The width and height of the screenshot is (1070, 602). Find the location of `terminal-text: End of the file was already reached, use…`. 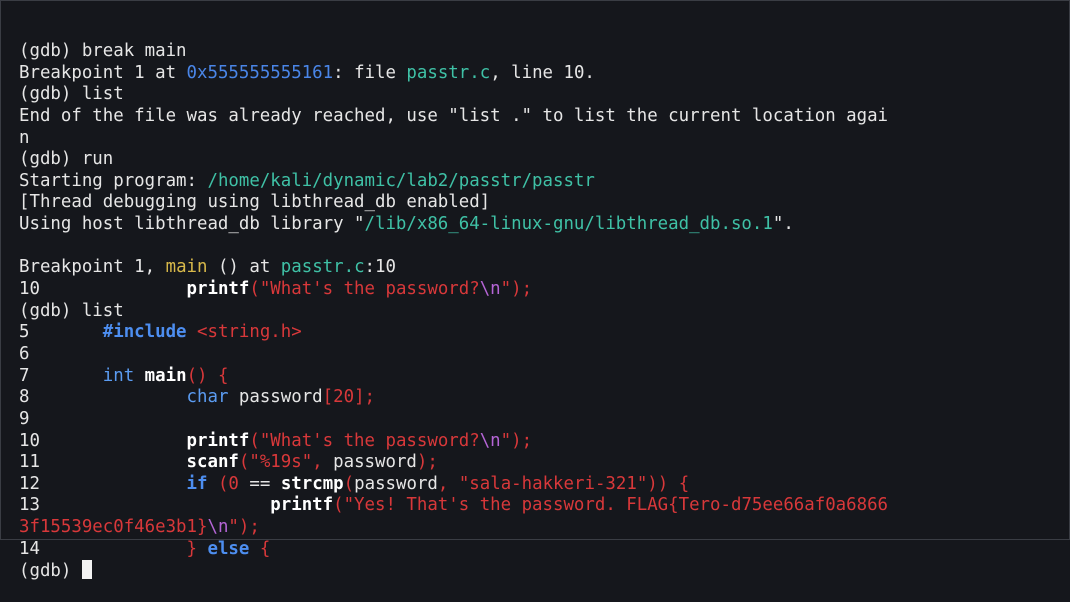

terminal-text: End of the file was already reached, use… is located at coordinates (454, 115).